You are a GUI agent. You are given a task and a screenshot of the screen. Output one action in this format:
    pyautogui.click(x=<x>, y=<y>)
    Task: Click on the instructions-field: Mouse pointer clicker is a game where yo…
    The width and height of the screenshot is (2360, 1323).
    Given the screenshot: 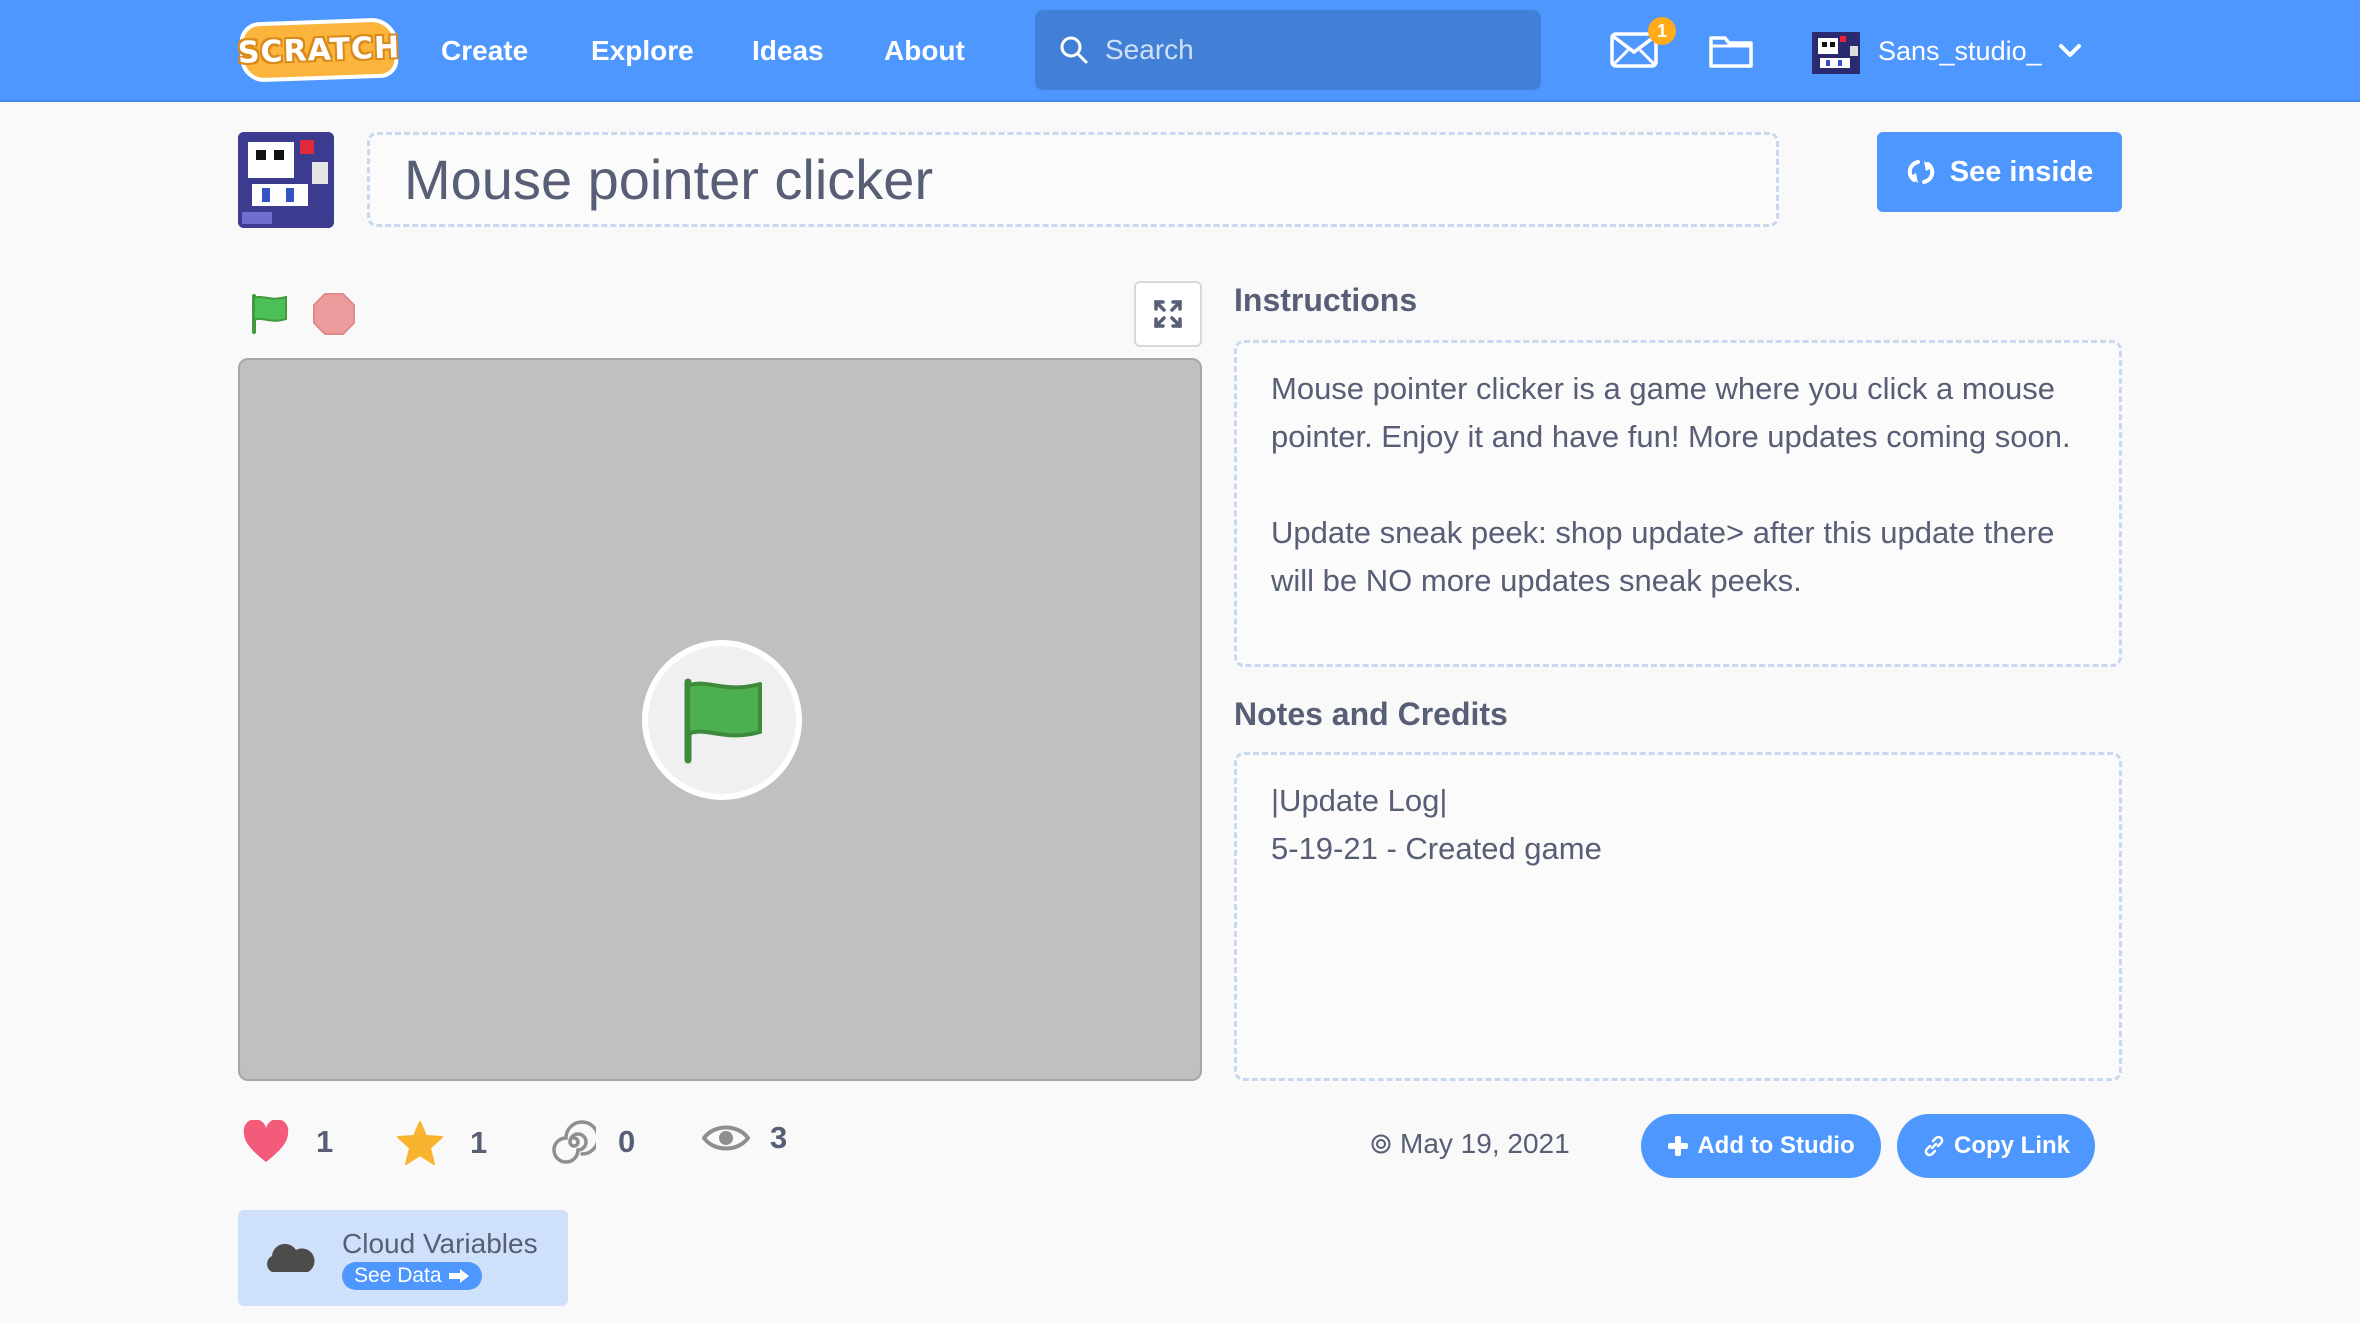 What is the action you would take?
    pyautogui.click(x=1678, y=503)
    